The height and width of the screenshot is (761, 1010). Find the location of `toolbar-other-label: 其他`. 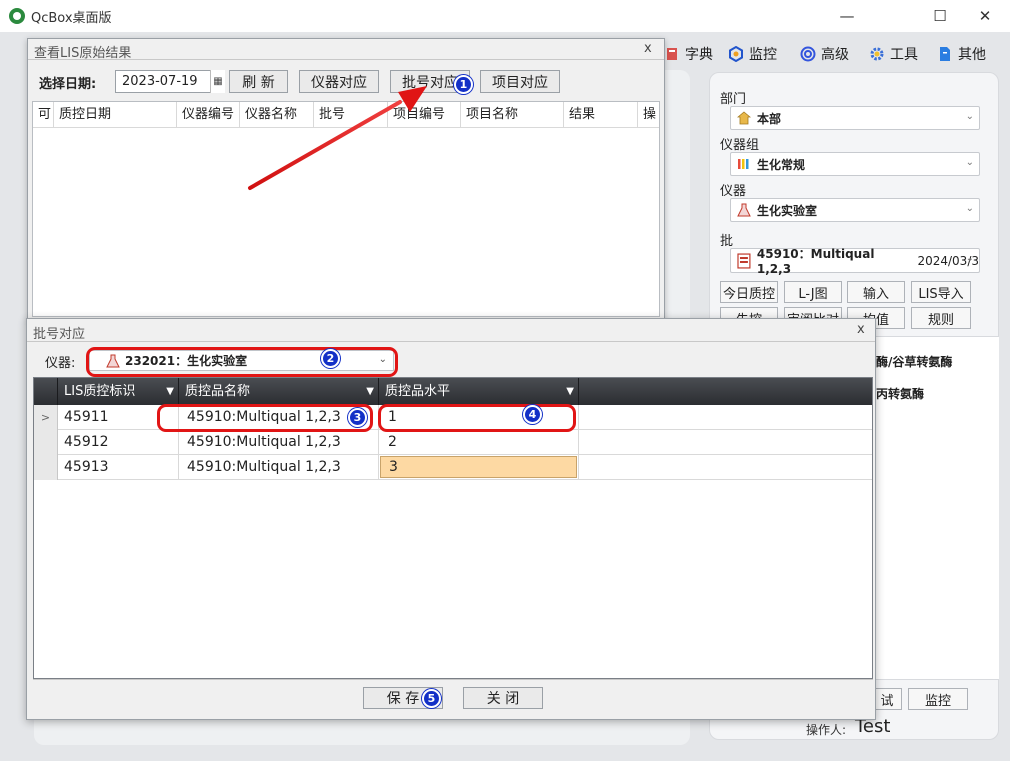

toolbar-other-label: 其他 is located at coordinates (972, 55).